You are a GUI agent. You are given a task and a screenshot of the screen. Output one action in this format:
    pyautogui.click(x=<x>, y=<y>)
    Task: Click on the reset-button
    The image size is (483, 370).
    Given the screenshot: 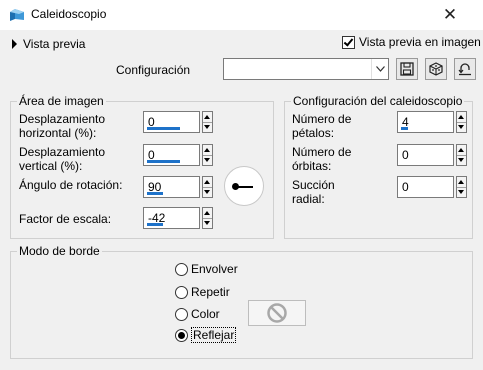 What is the action you would take?
    pyautogui.click(x=465, y=69)
    